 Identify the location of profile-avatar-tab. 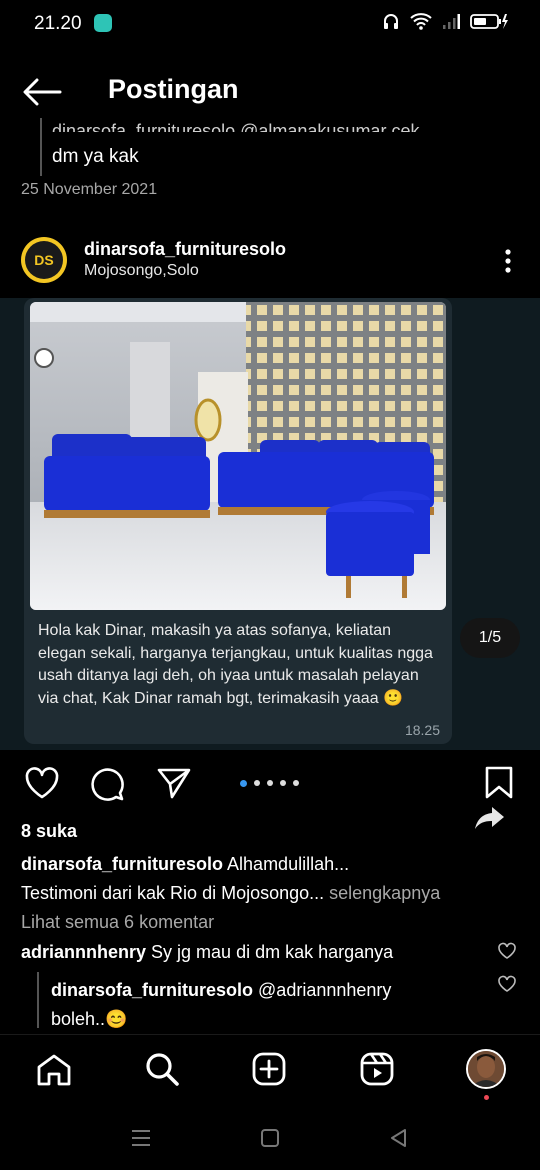
(486, 1069).